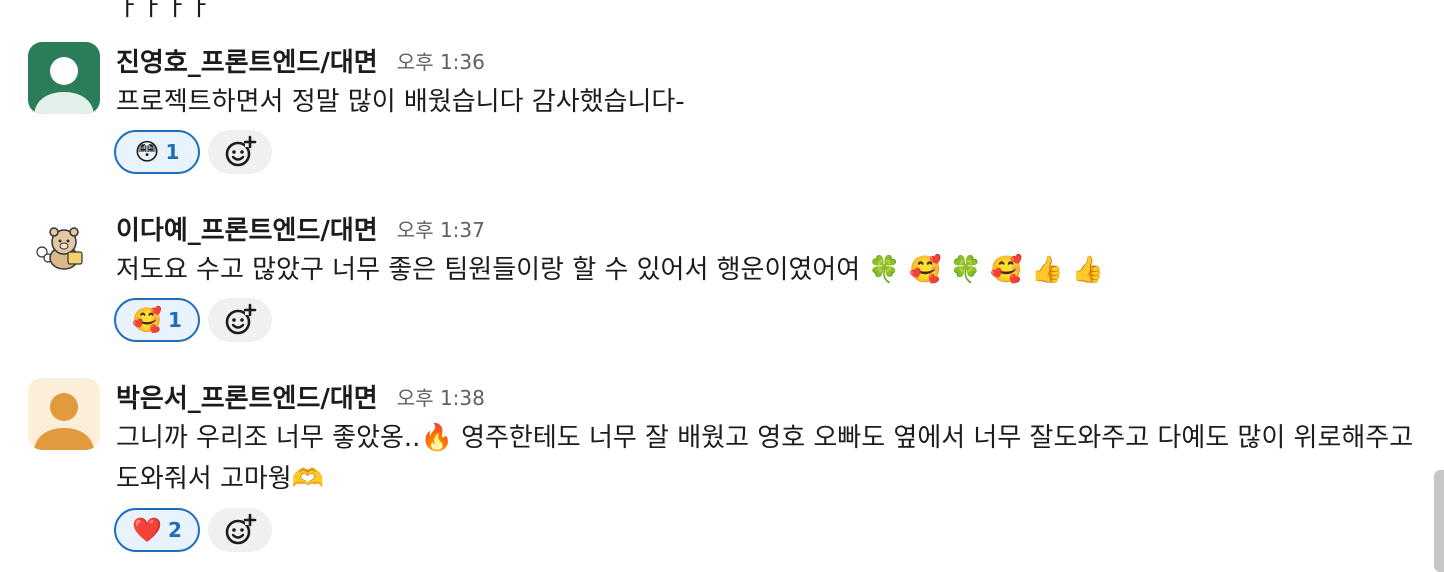 The width and height of the screenshot is (1444, 572). Describe the element at coordinates (436, 438) in the screenshot. I see `fire-emoji: 🔥` at that location.